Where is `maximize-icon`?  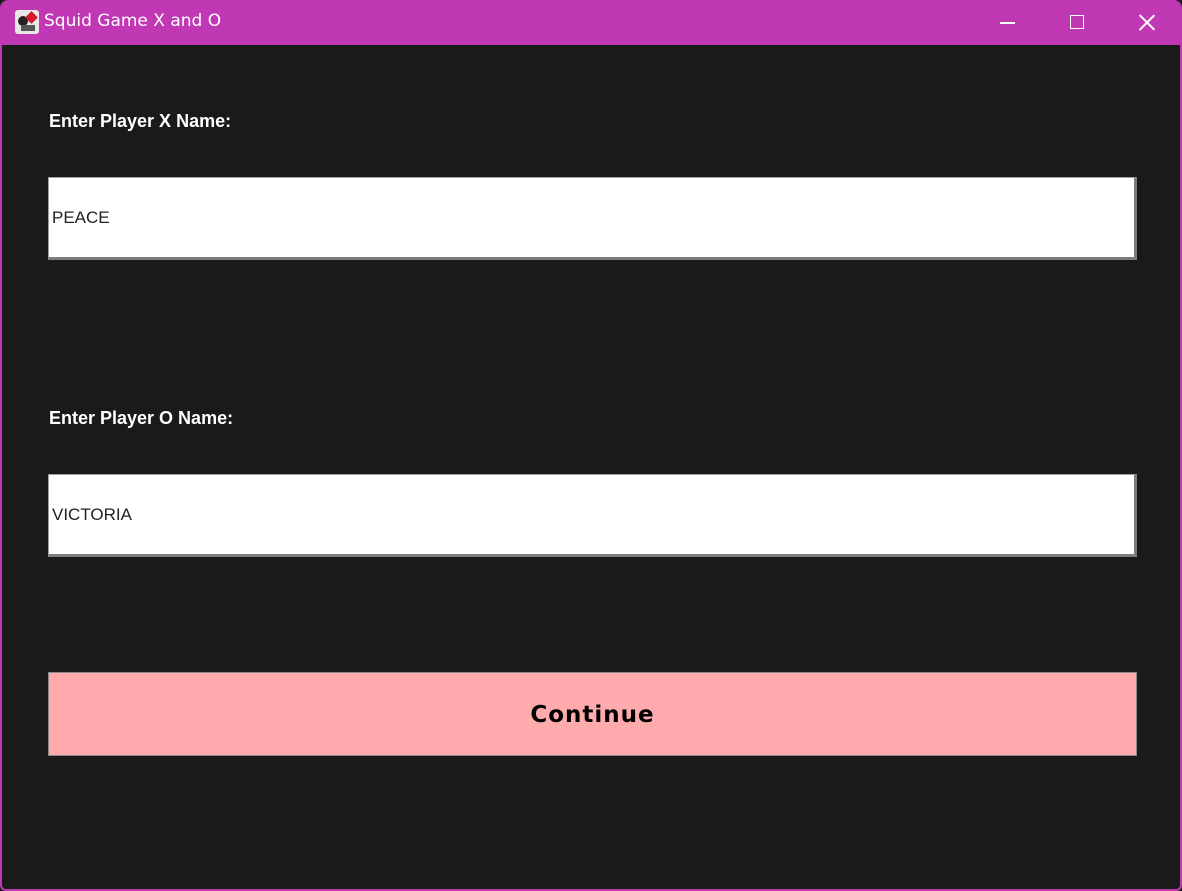 maximize-icon is located at coordinates (1077, 22).